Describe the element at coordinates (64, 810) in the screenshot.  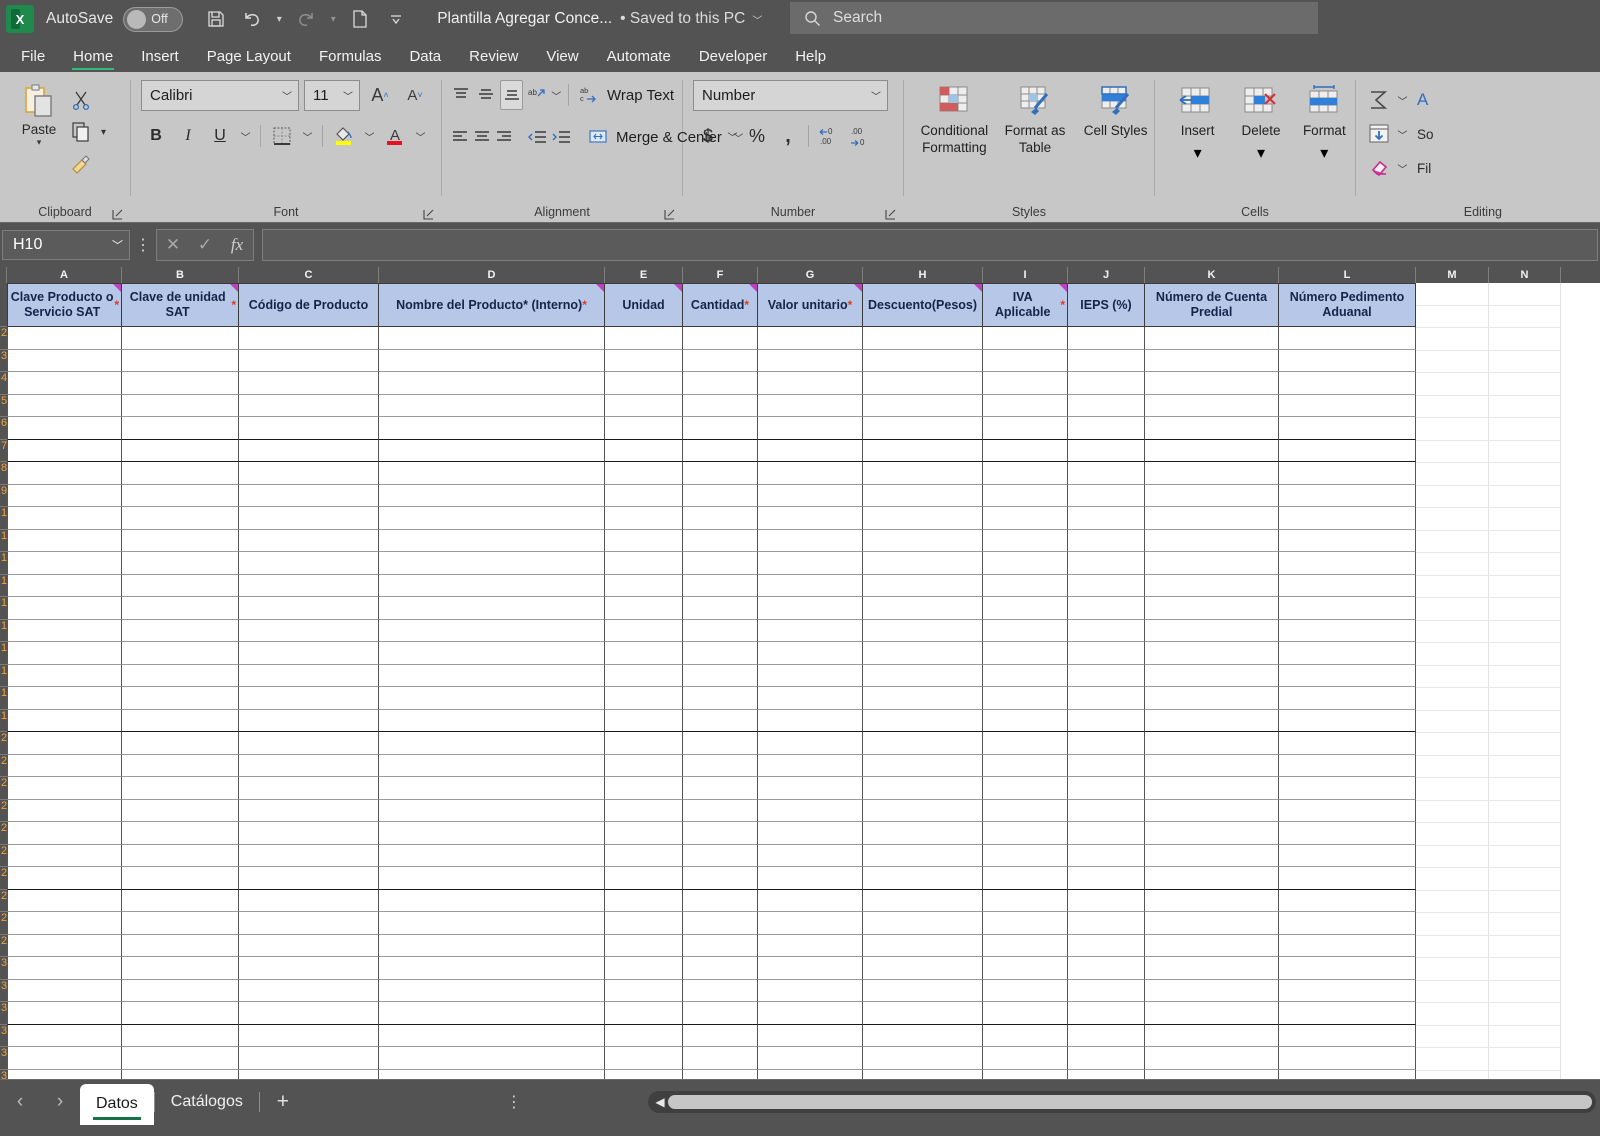
I see `cell-a23` at that location.